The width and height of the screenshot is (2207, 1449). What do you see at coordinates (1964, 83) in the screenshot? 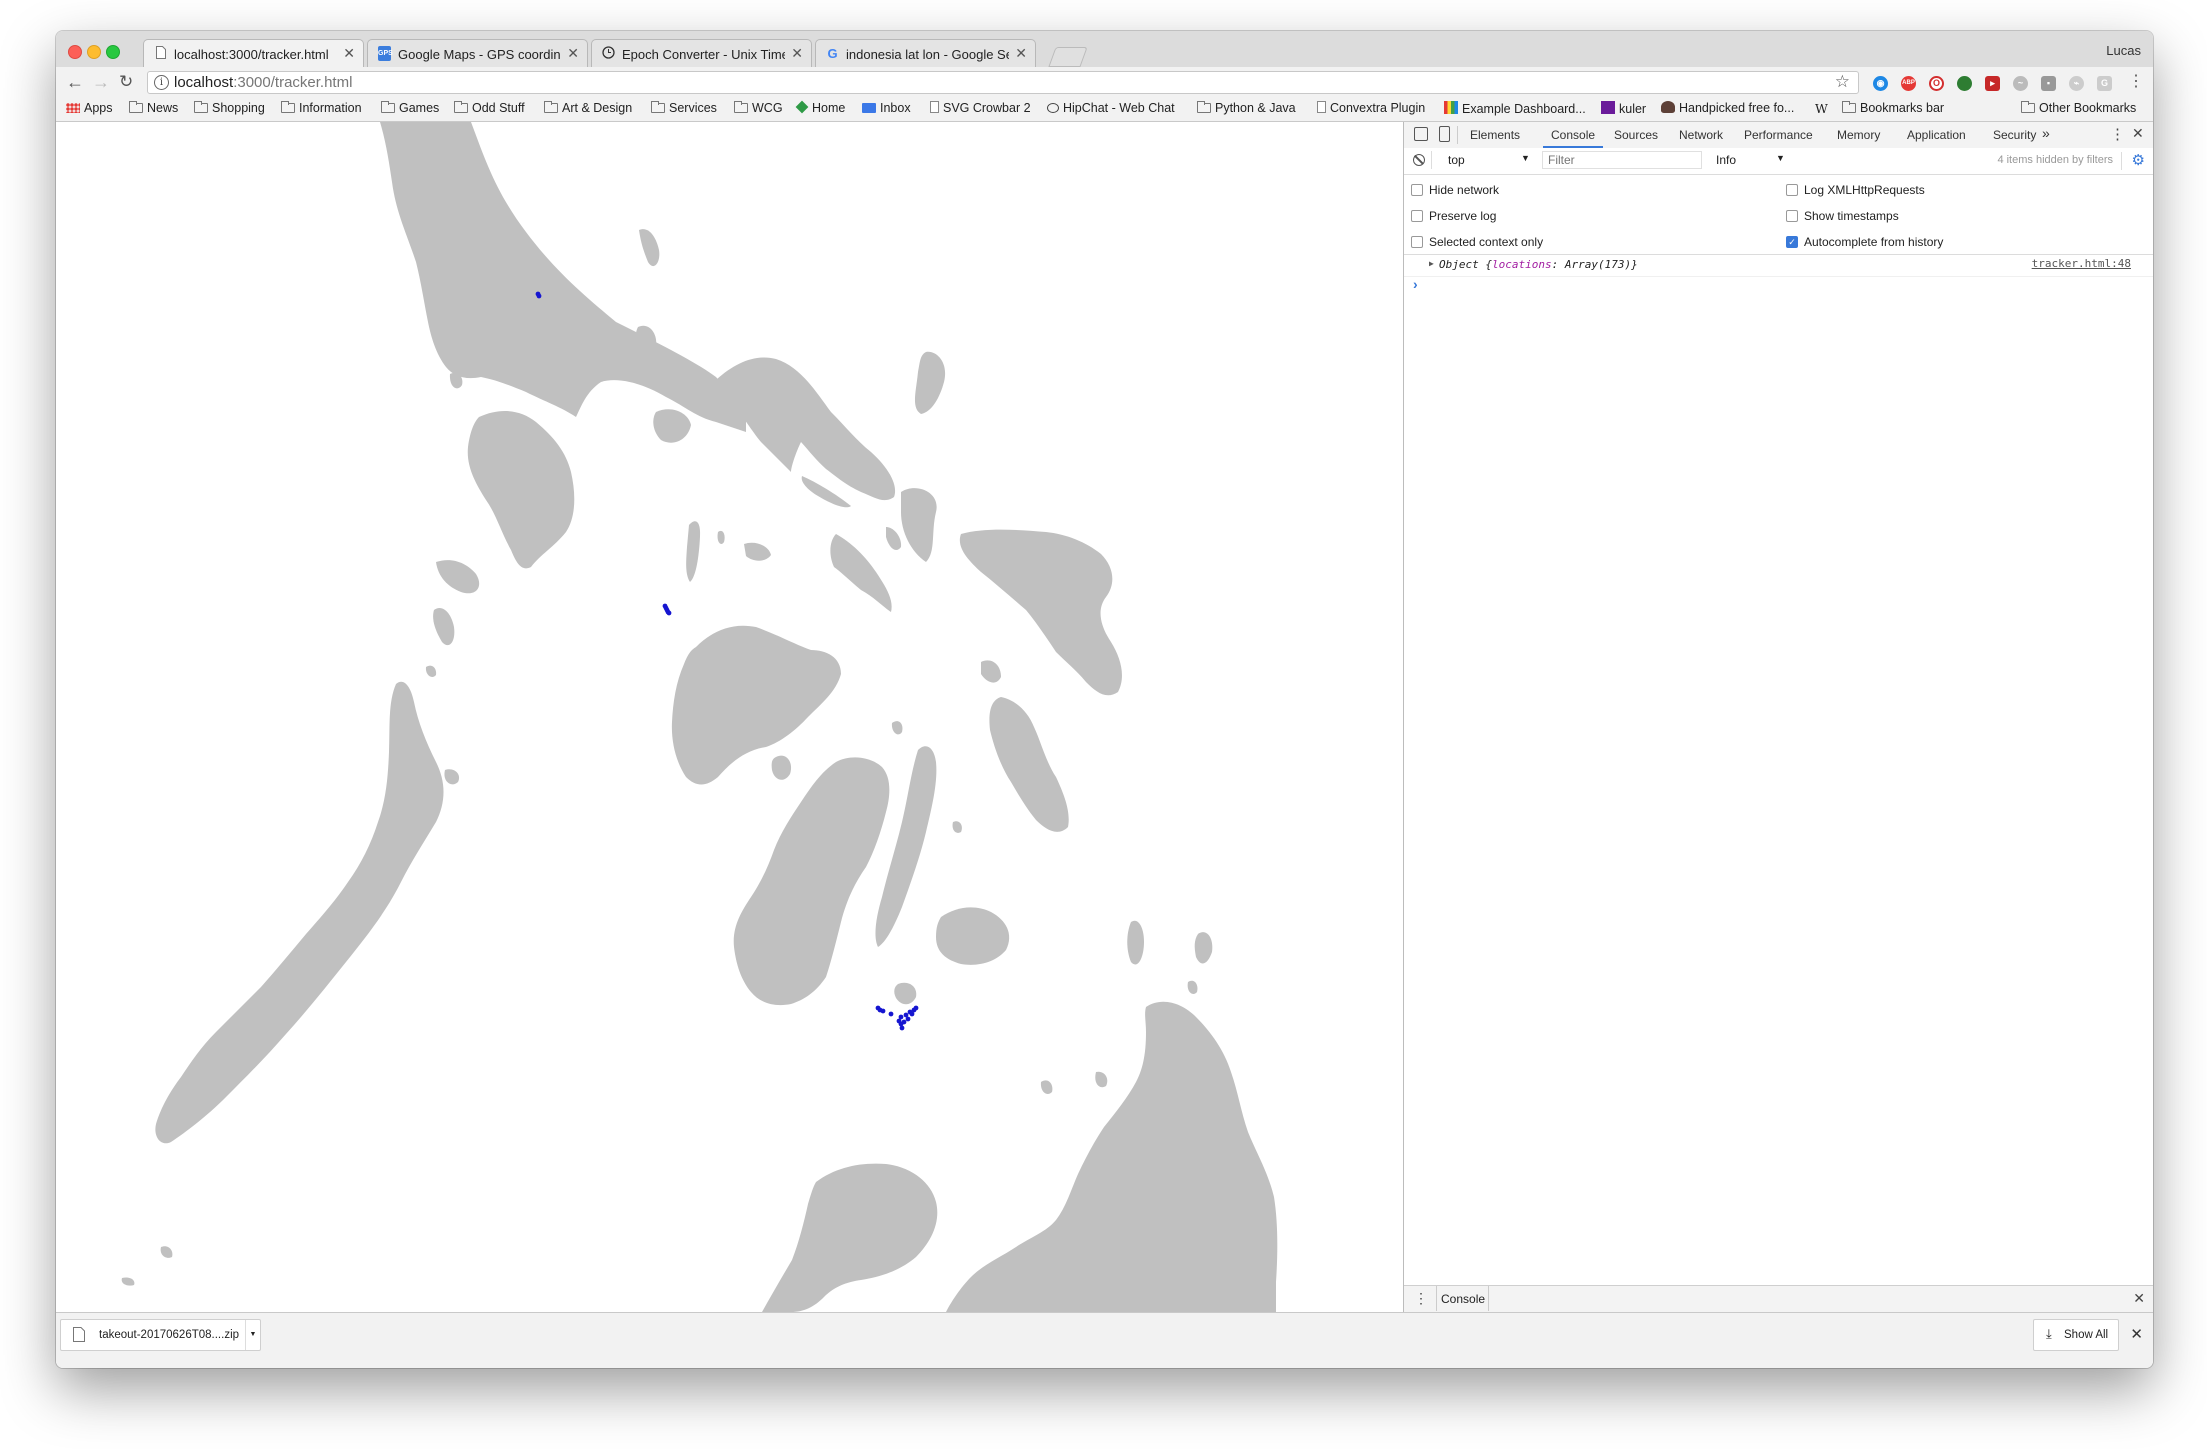
I see `leaf-icon` at bounding box center [1964, 83].